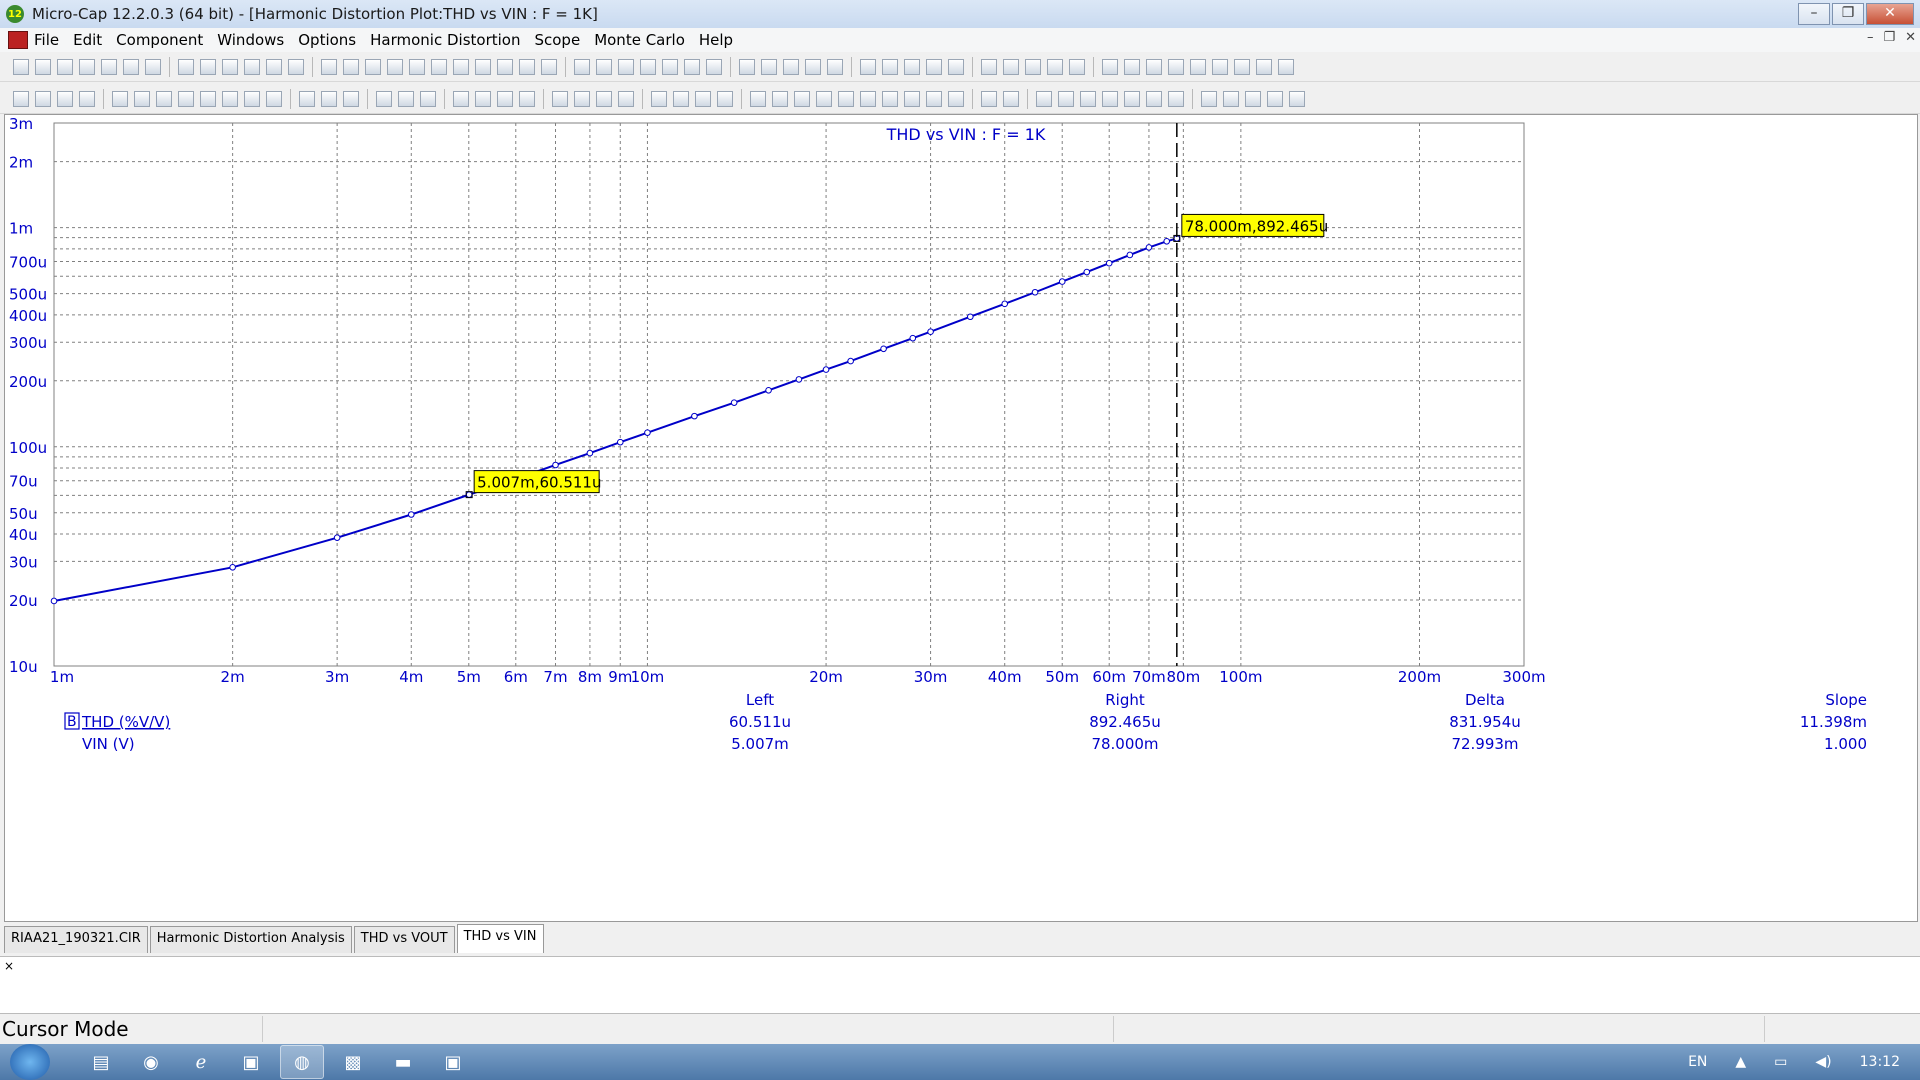 The height and width of the screenshot is (1080, 1920). What do you see at coordinates (251, 1062) in the screenshot?
I see `app-window-icon: ▣` at bounding box center [251, 1062].